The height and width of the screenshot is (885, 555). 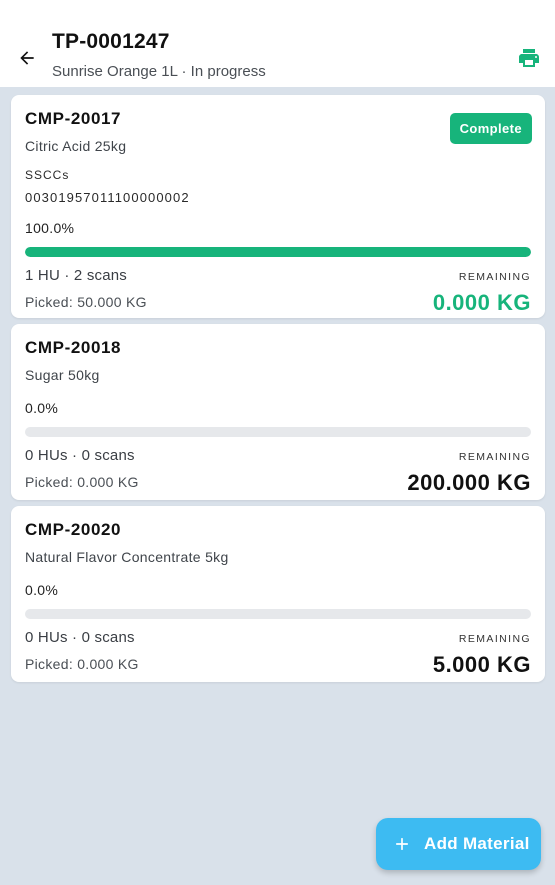 What do you see at coordinates (477, 843) in the screenshot?
I see `add-material-label: Add Material` at bounding box center [477, 843].